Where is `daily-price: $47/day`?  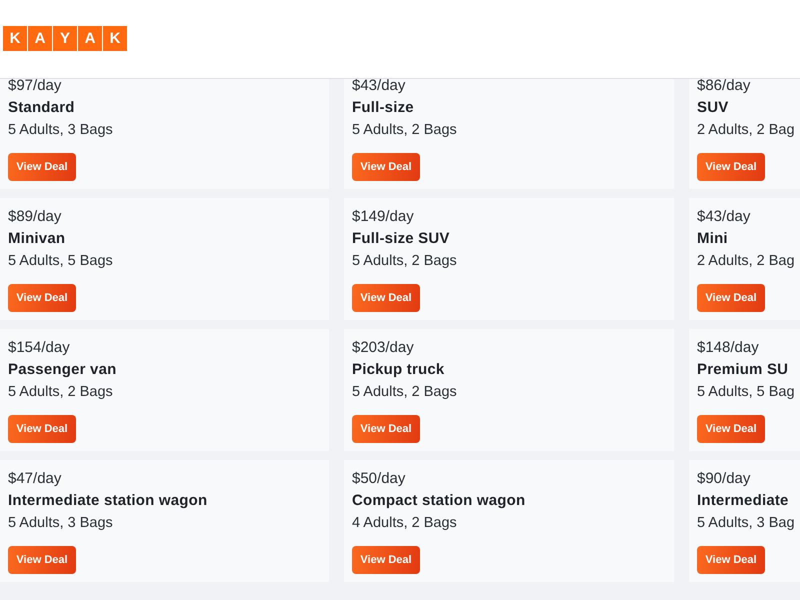
daily-price: $47/day is located at coordinates (35, 479).